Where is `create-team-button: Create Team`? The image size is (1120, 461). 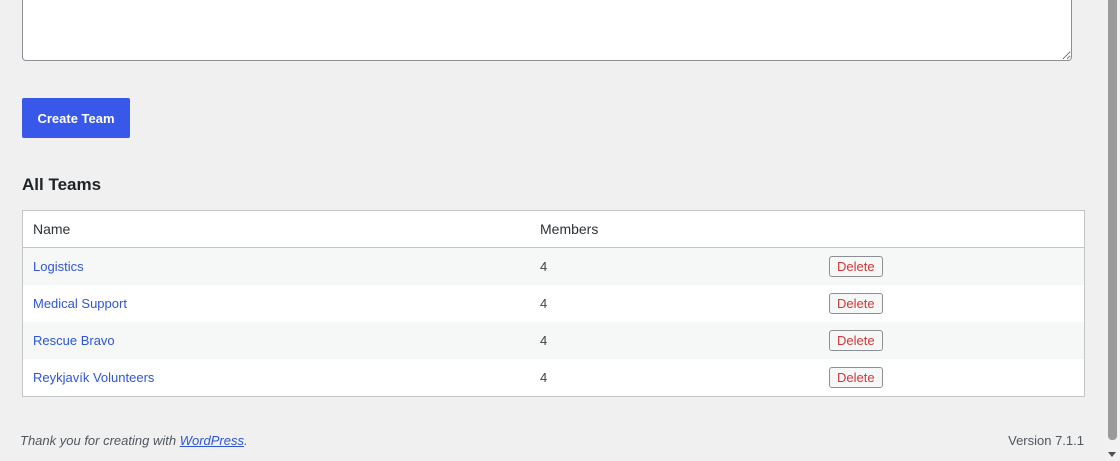 create-team-button: Create Team is located at coordinates (76, 118).